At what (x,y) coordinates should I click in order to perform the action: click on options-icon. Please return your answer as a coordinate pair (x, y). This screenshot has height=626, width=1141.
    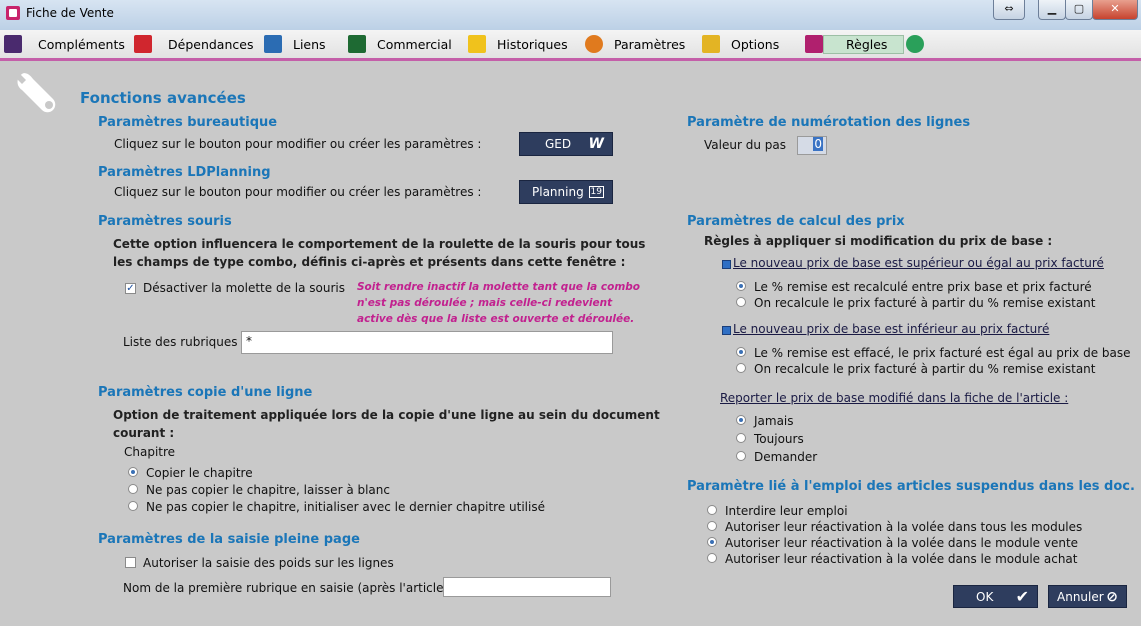
    Looking at the image, I should click on (711, 44).